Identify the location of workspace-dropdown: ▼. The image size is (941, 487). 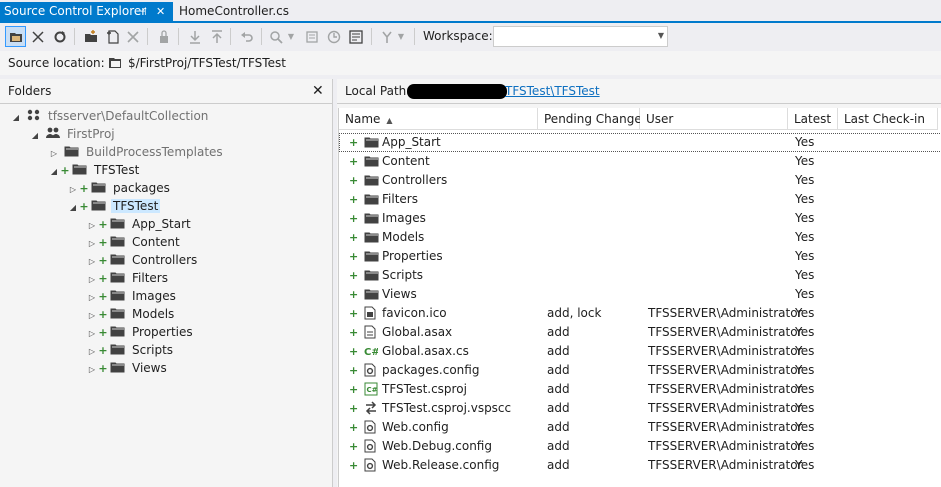
(580, 36).